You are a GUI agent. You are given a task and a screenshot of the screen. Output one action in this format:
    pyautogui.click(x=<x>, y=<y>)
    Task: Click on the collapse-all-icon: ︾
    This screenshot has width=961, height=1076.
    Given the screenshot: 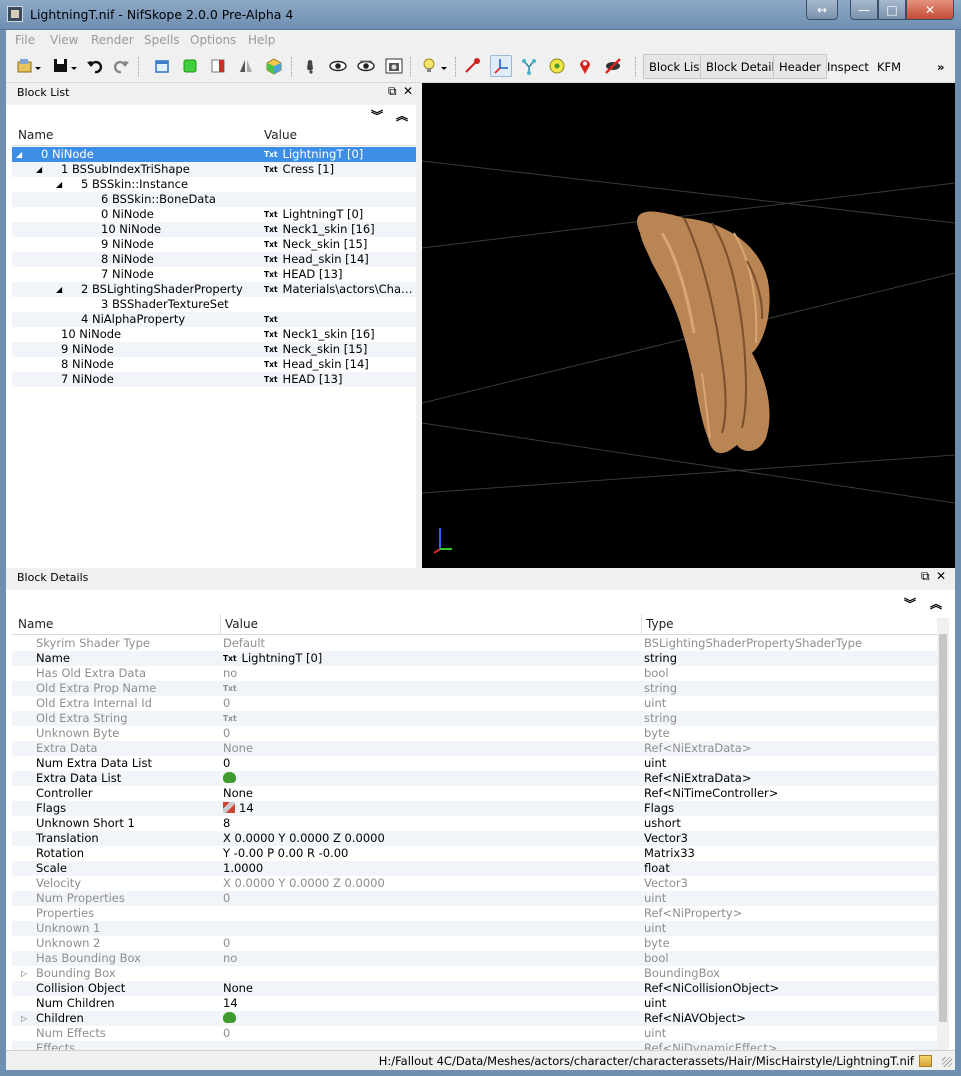 What is the action you would take?
    pyautogui.click(x=377, y=115)
    